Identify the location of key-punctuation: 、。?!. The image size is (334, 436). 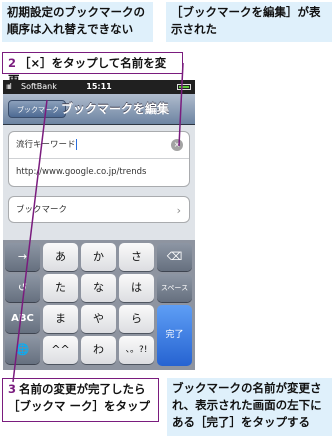
(136, 350).